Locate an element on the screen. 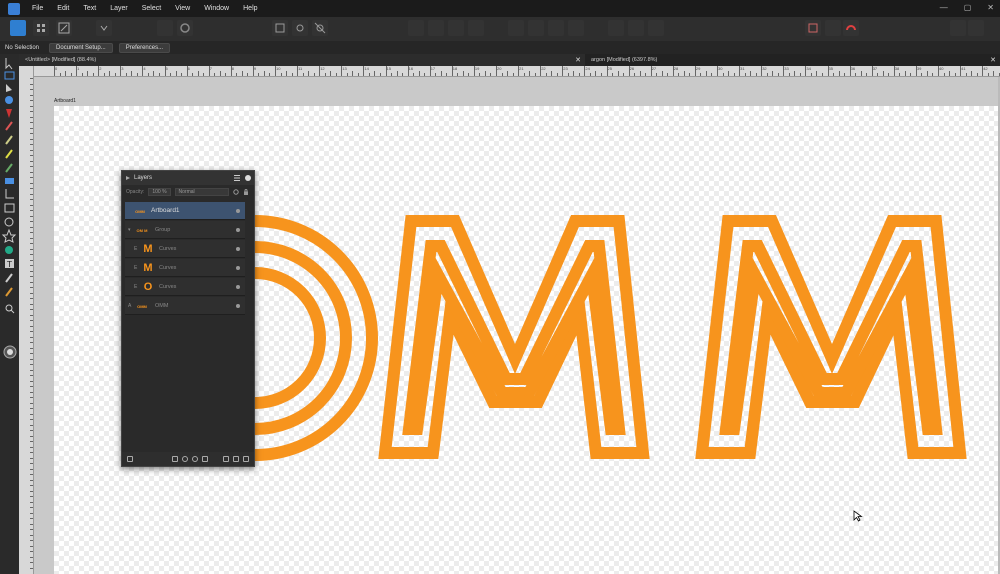 This screenshot has height=574, width=1000. letter-m-second is located at coordinates (831, 337).